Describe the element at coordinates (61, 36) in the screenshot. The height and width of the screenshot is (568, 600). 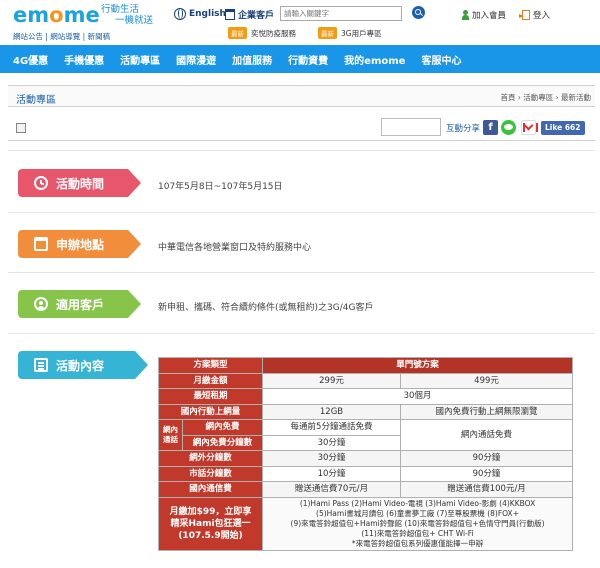
I see `top-links: 網站公告 | 網站導覽 | 新聞稿` at that location.